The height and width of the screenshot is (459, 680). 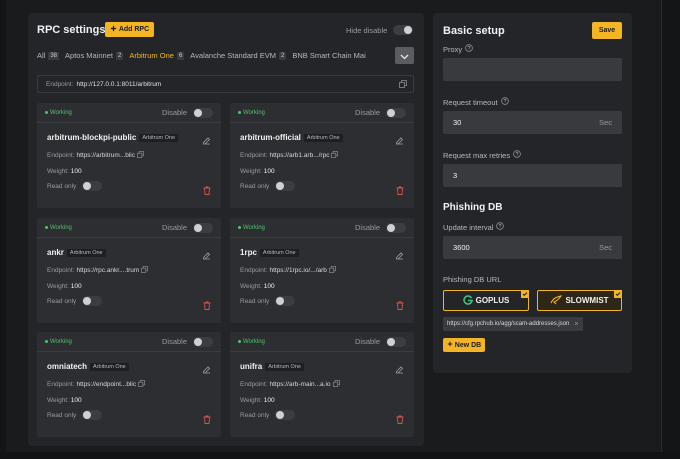 What do you see at coordinates (670, 229) in the screenshot?
I see `scrollbar-track` at bounding box center [670, 229].